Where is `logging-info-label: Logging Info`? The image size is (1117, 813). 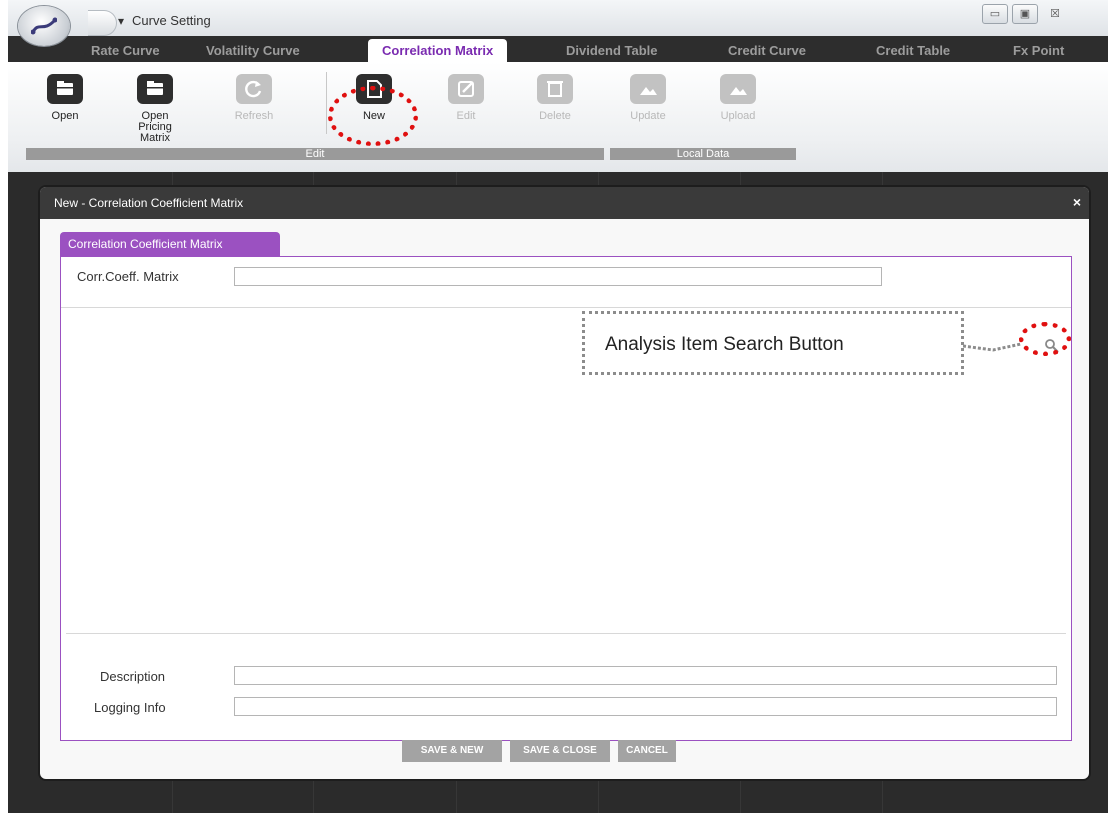
logging-info-label: Logging Info is located at coordinates (130, 707).